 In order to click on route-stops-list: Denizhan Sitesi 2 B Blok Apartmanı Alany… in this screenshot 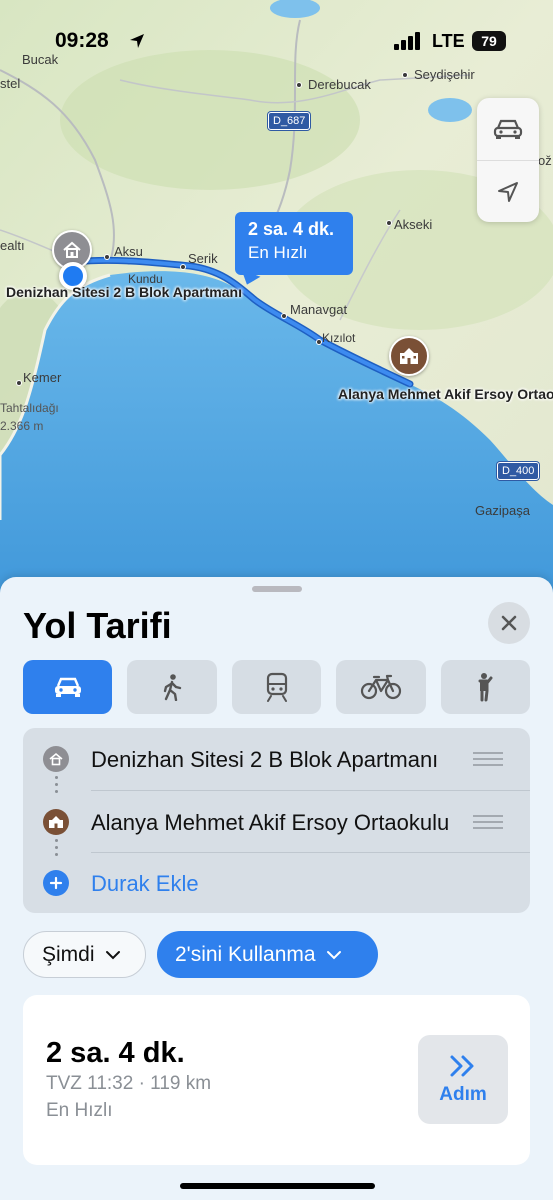, I will do `click(276, 820)`.